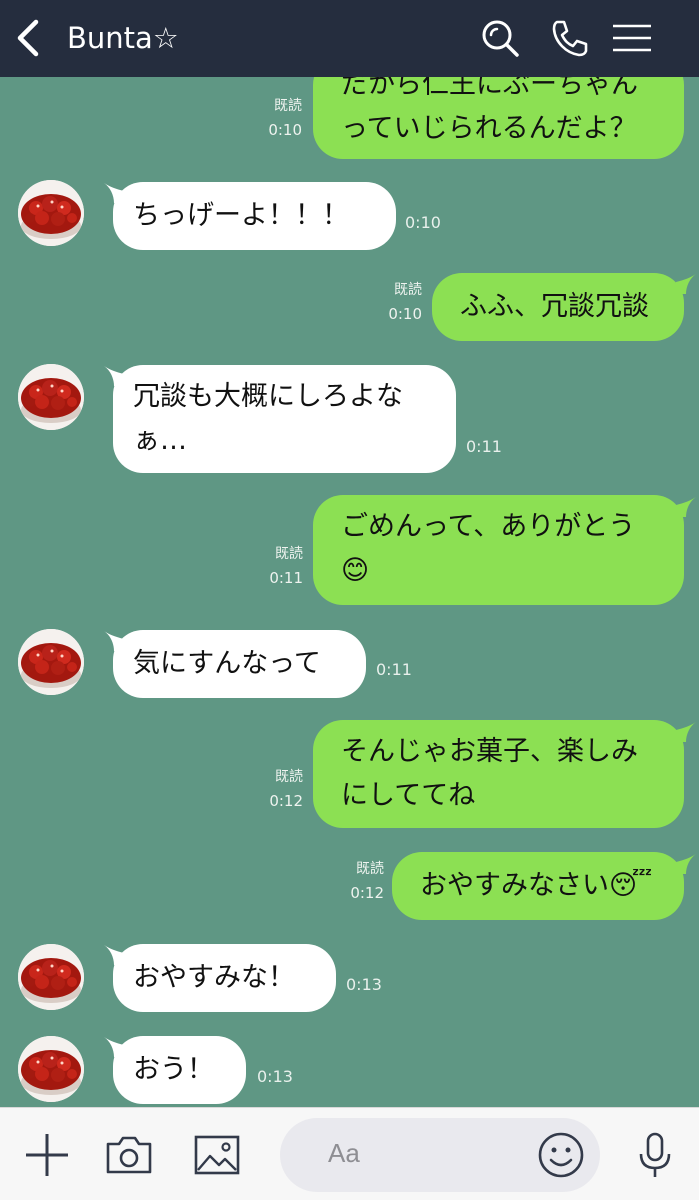 The width and height of the screenshot is (699, 1200). I want to click on chat-title: Bunta☆, so click(123, 38).